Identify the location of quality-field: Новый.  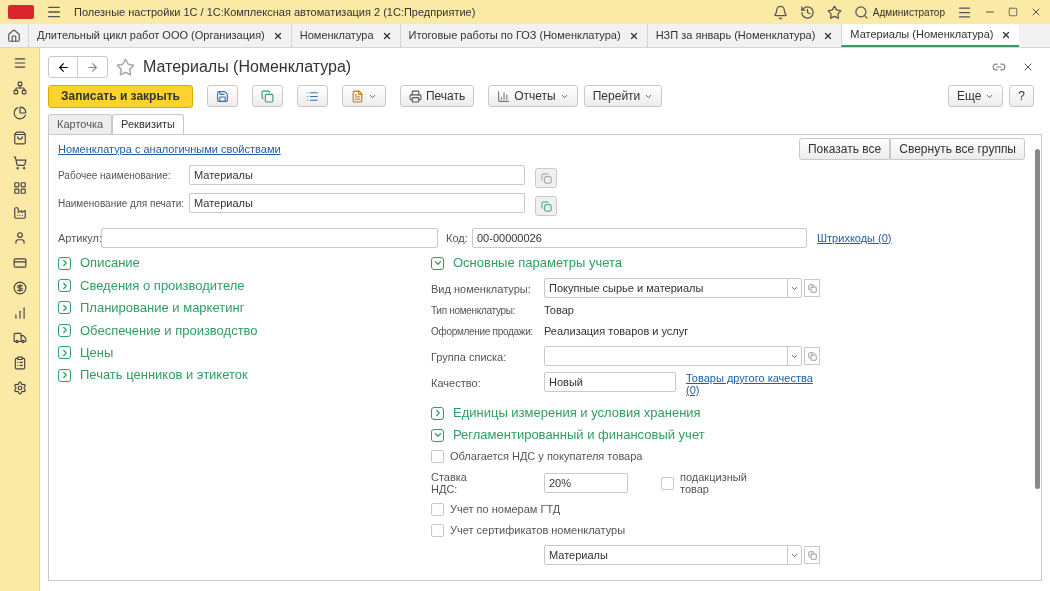
(610, 382).